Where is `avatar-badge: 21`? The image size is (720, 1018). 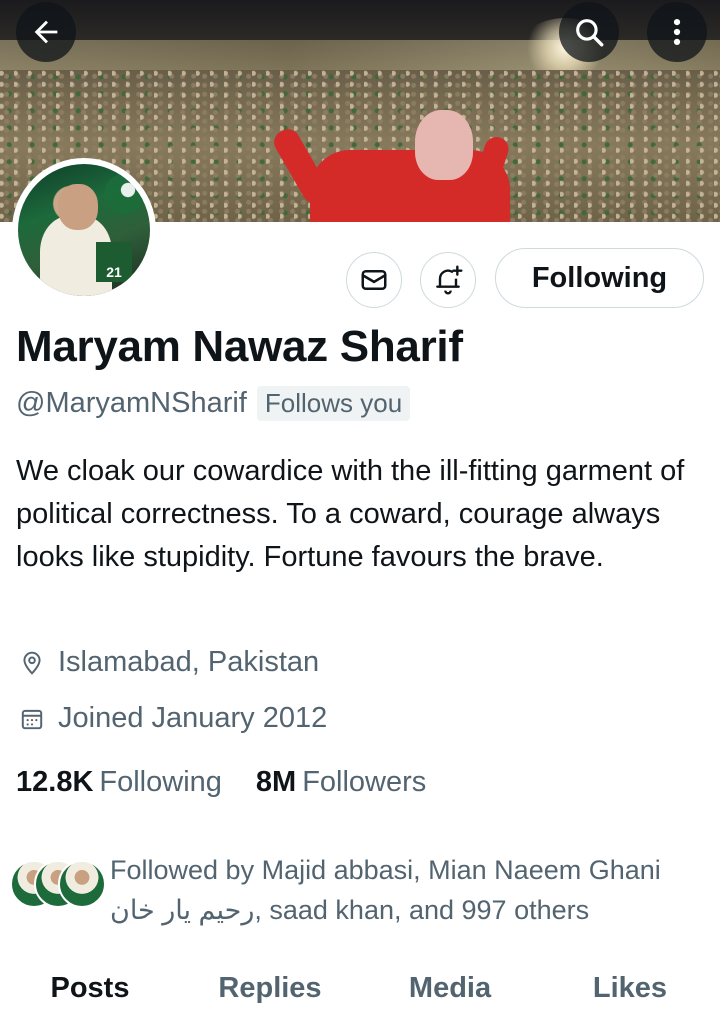
avatar-badge: 21 is located at coordinates (114, 262).